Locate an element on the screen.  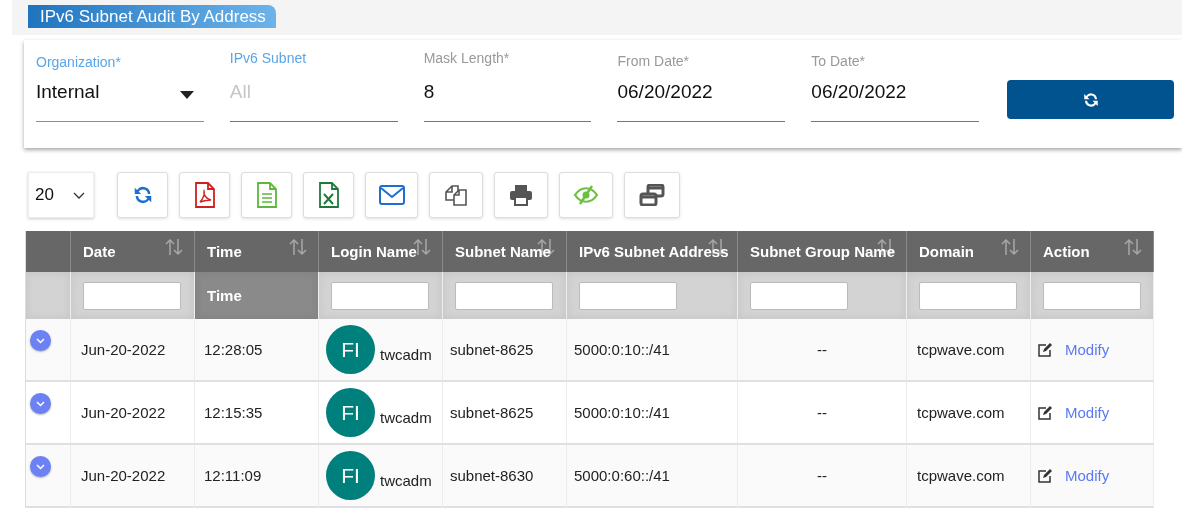
eye-slash-button is located at coordinates (586, 195).